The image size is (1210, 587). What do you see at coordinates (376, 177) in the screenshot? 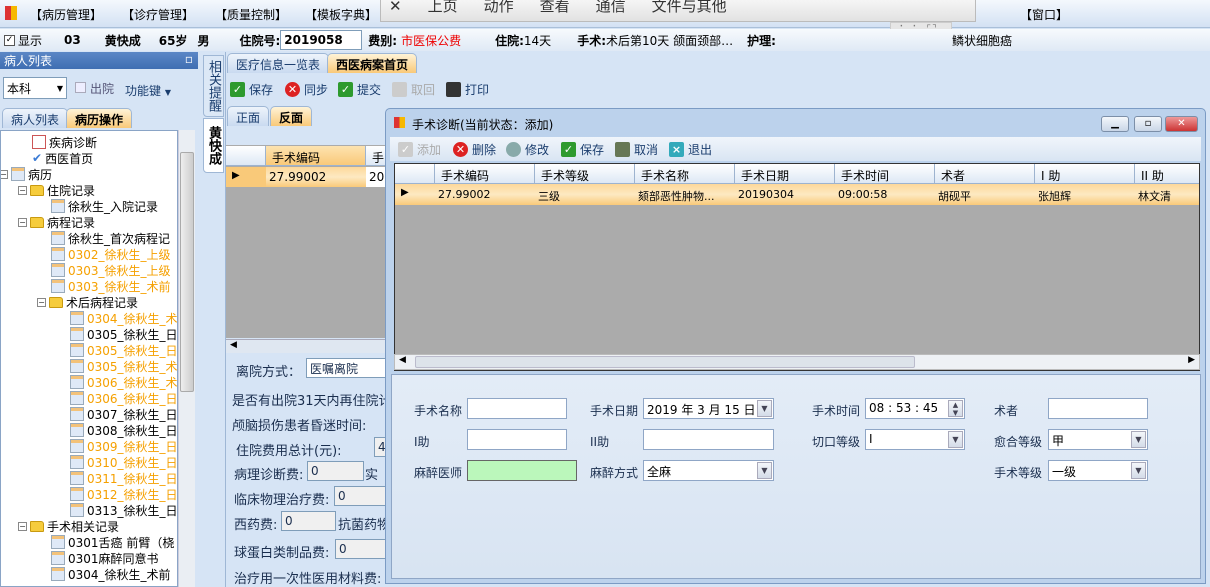
I see `grid-cell-2: 20` at bounding box center [376, 177].